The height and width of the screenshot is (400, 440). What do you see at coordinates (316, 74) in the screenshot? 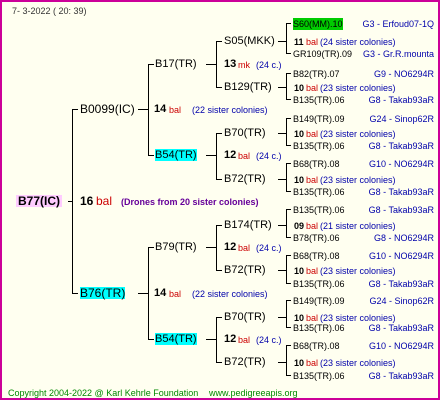
I see `gen4-name: B82(TR).07` at bounding box center [316, 74].